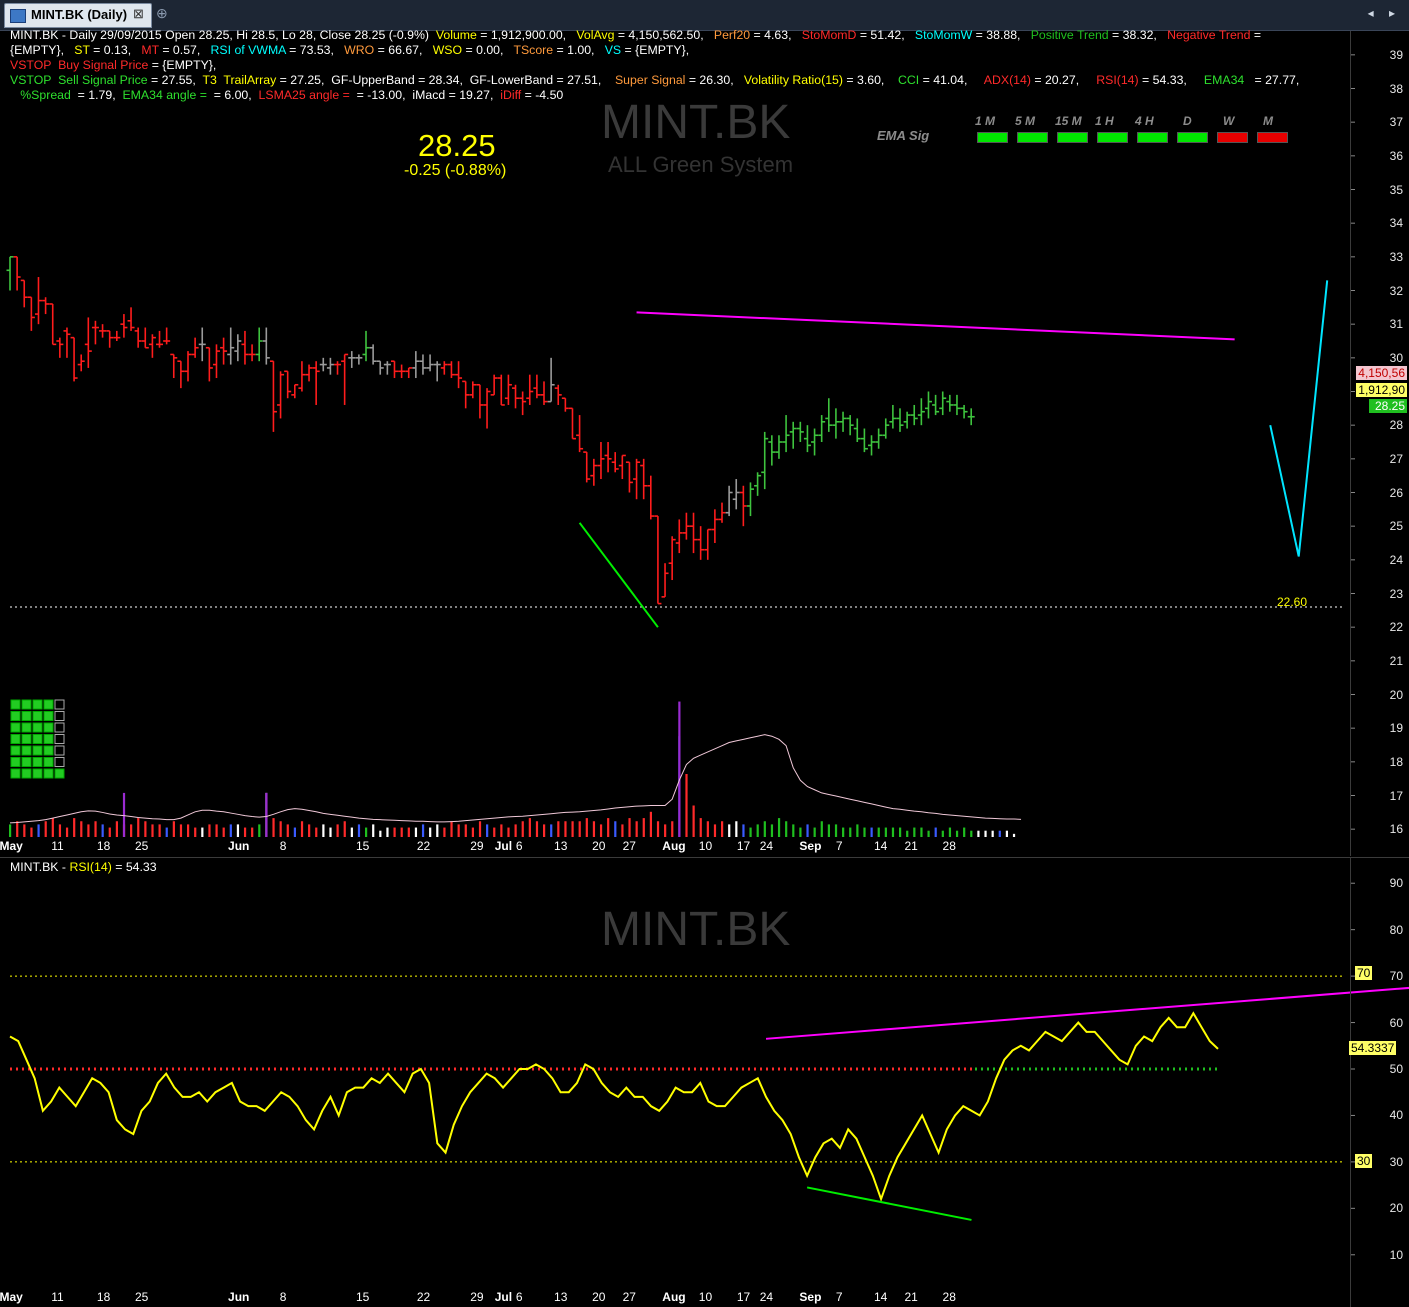  What do you see at coordinates (18, 16) in the screenshot?
I see `chart-icon` at bounding box center [18, 16].